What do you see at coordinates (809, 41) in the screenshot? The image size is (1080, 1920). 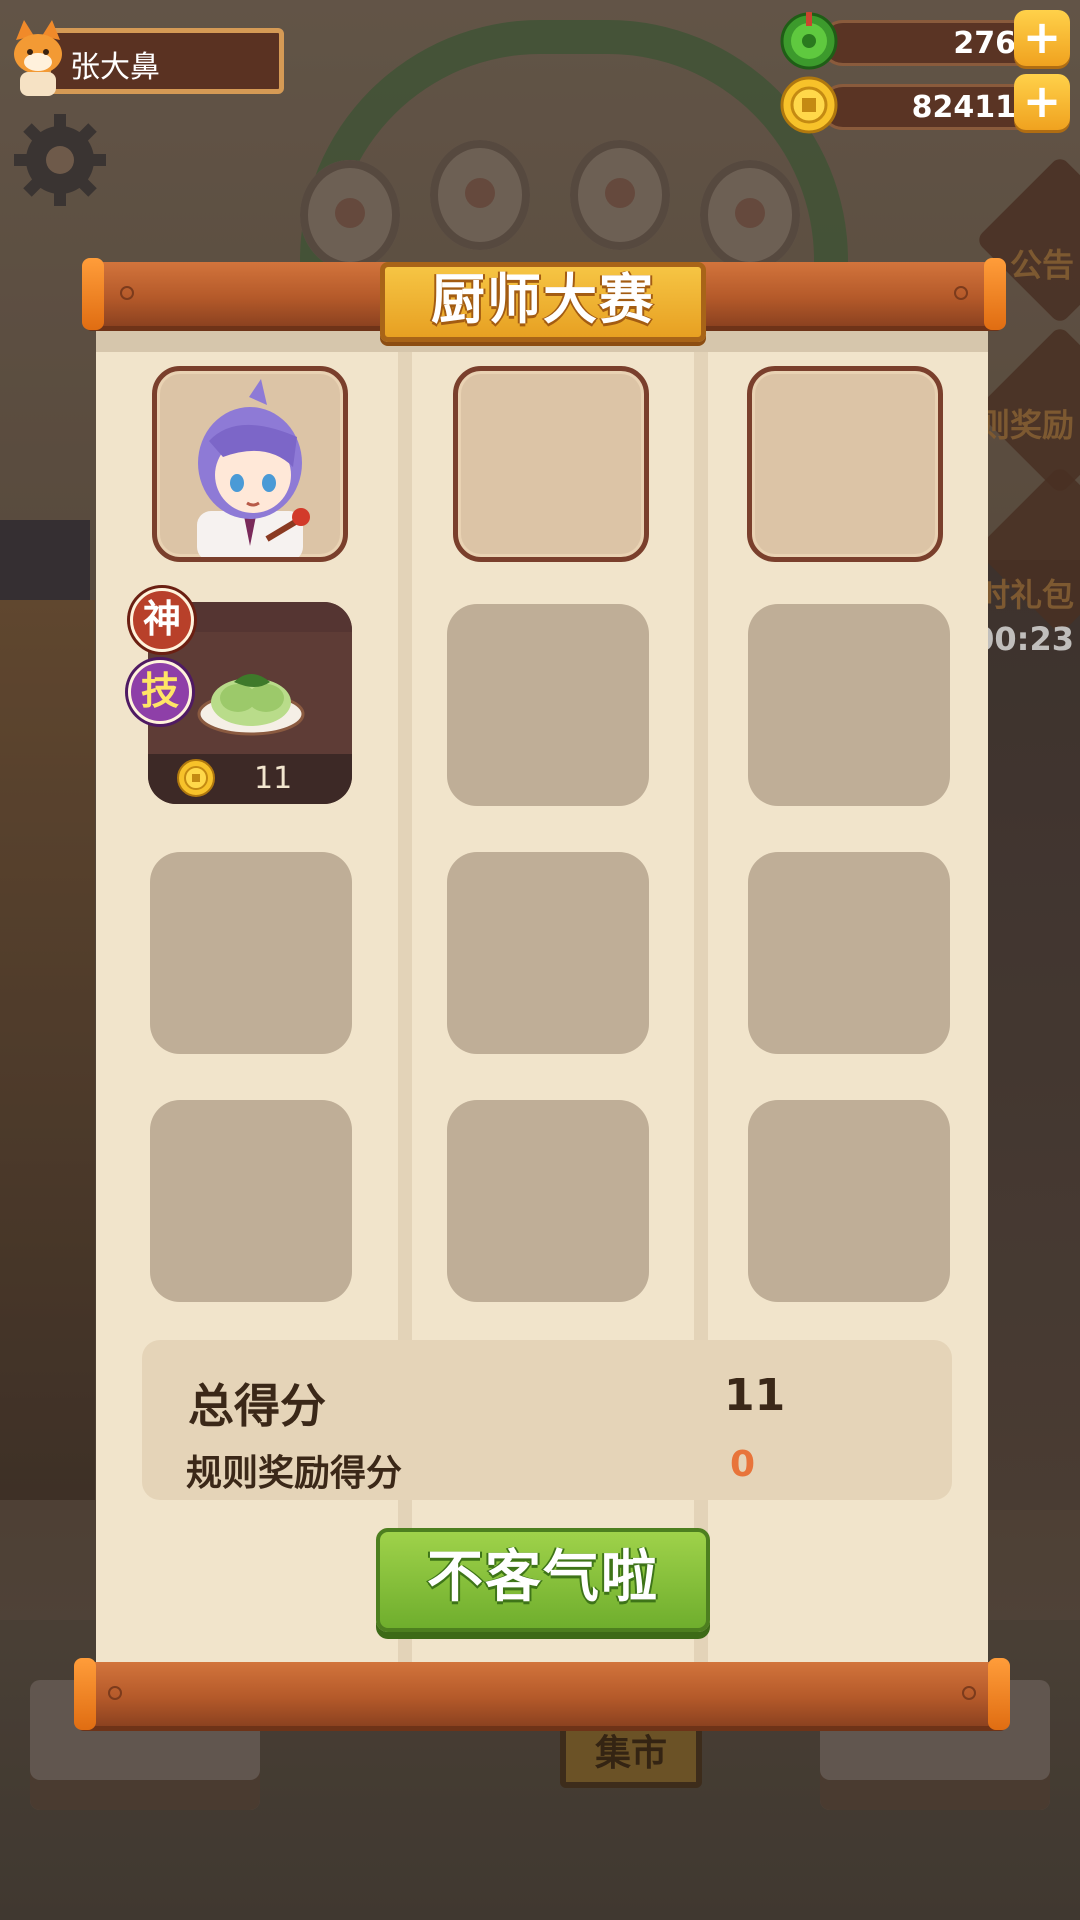 I see `jade-icon` at bounding box center [809, 41].